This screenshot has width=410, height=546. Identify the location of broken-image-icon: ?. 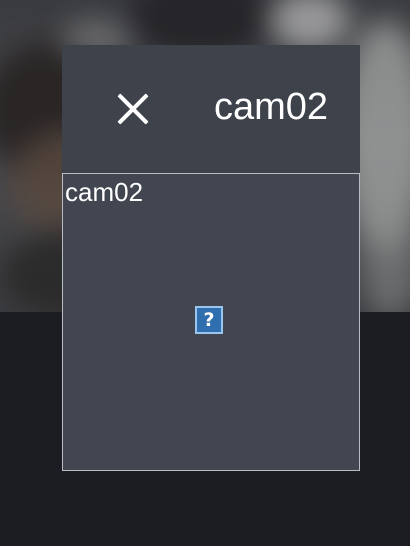
(209, 320).